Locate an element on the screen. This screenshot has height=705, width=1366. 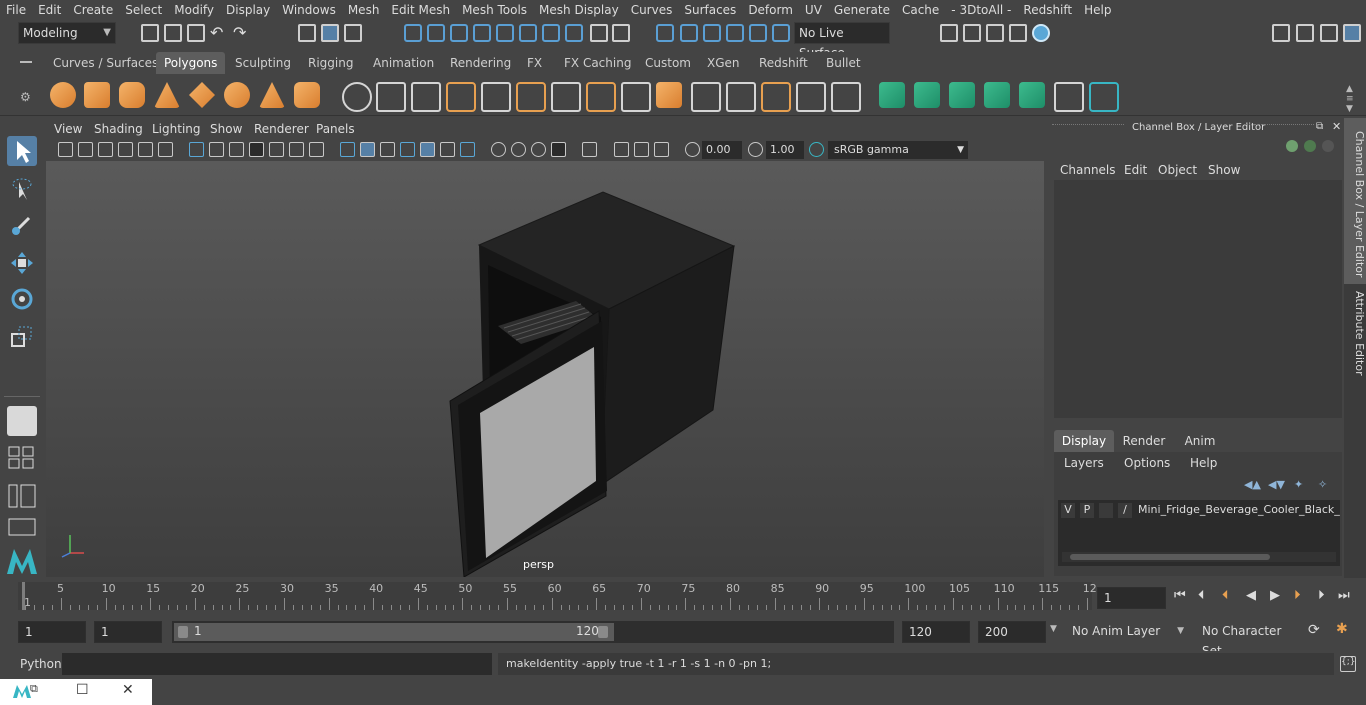
poly-cylinder-icon is located at coordinates (132, 95).